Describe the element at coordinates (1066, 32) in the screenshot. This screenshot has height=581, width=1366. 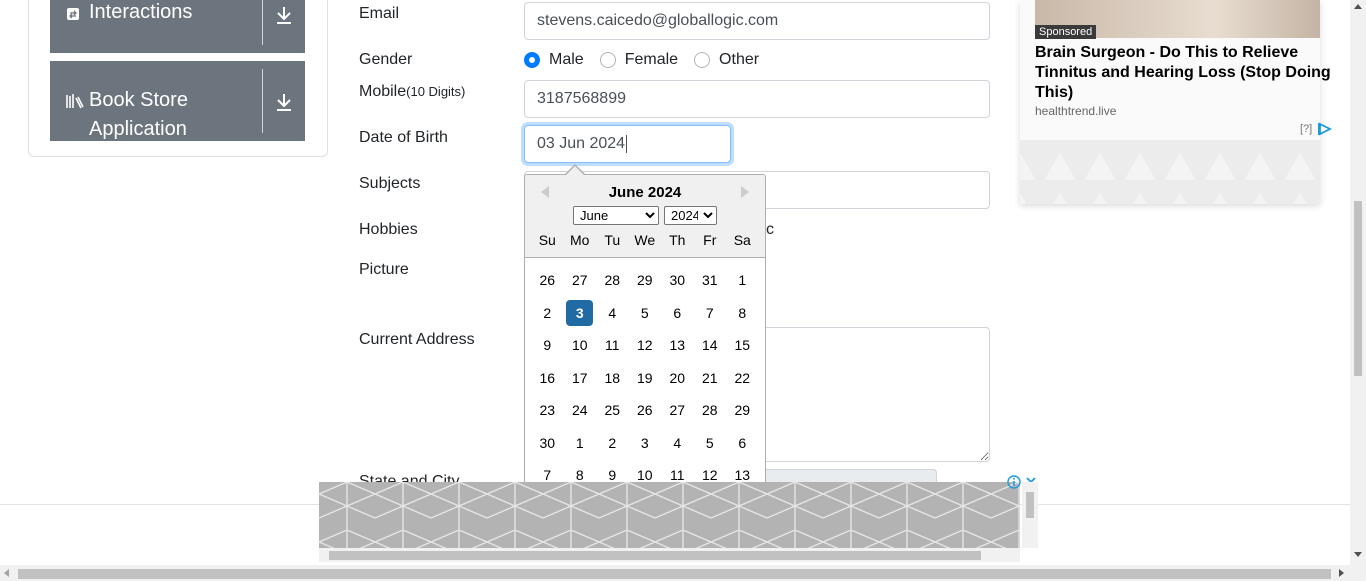
I see `sponsored-badge: Sponsored` at that location.